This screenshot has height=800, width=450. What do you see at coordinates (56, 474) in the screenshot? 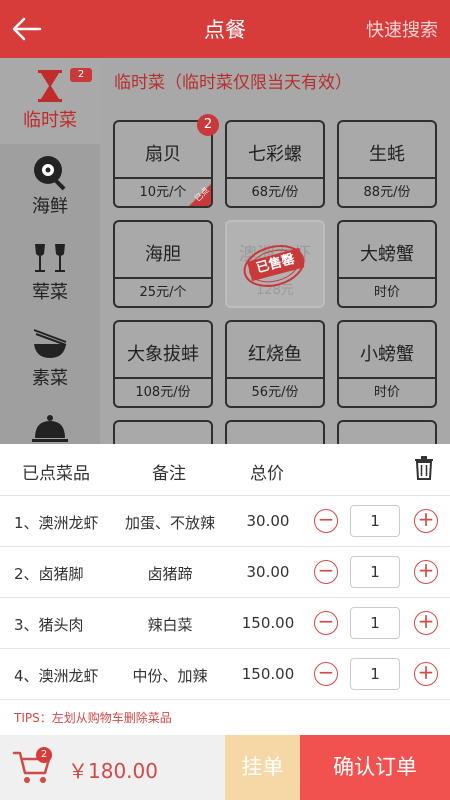
I see `column-header-dish: 已点菜品` at bounding box center [56, 474].